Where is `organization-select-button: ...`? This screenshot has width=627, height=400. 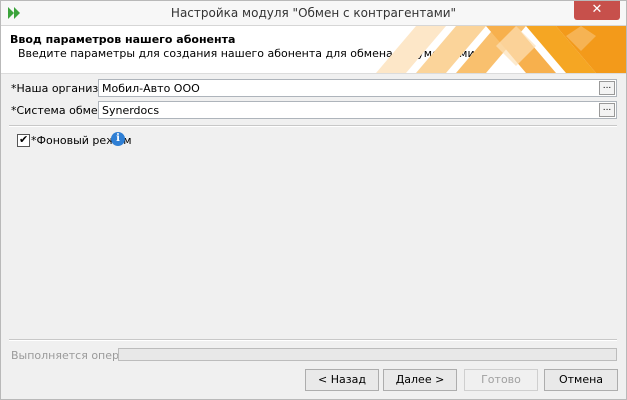
organization-select-button: ... is located at coordinates (607, 88).